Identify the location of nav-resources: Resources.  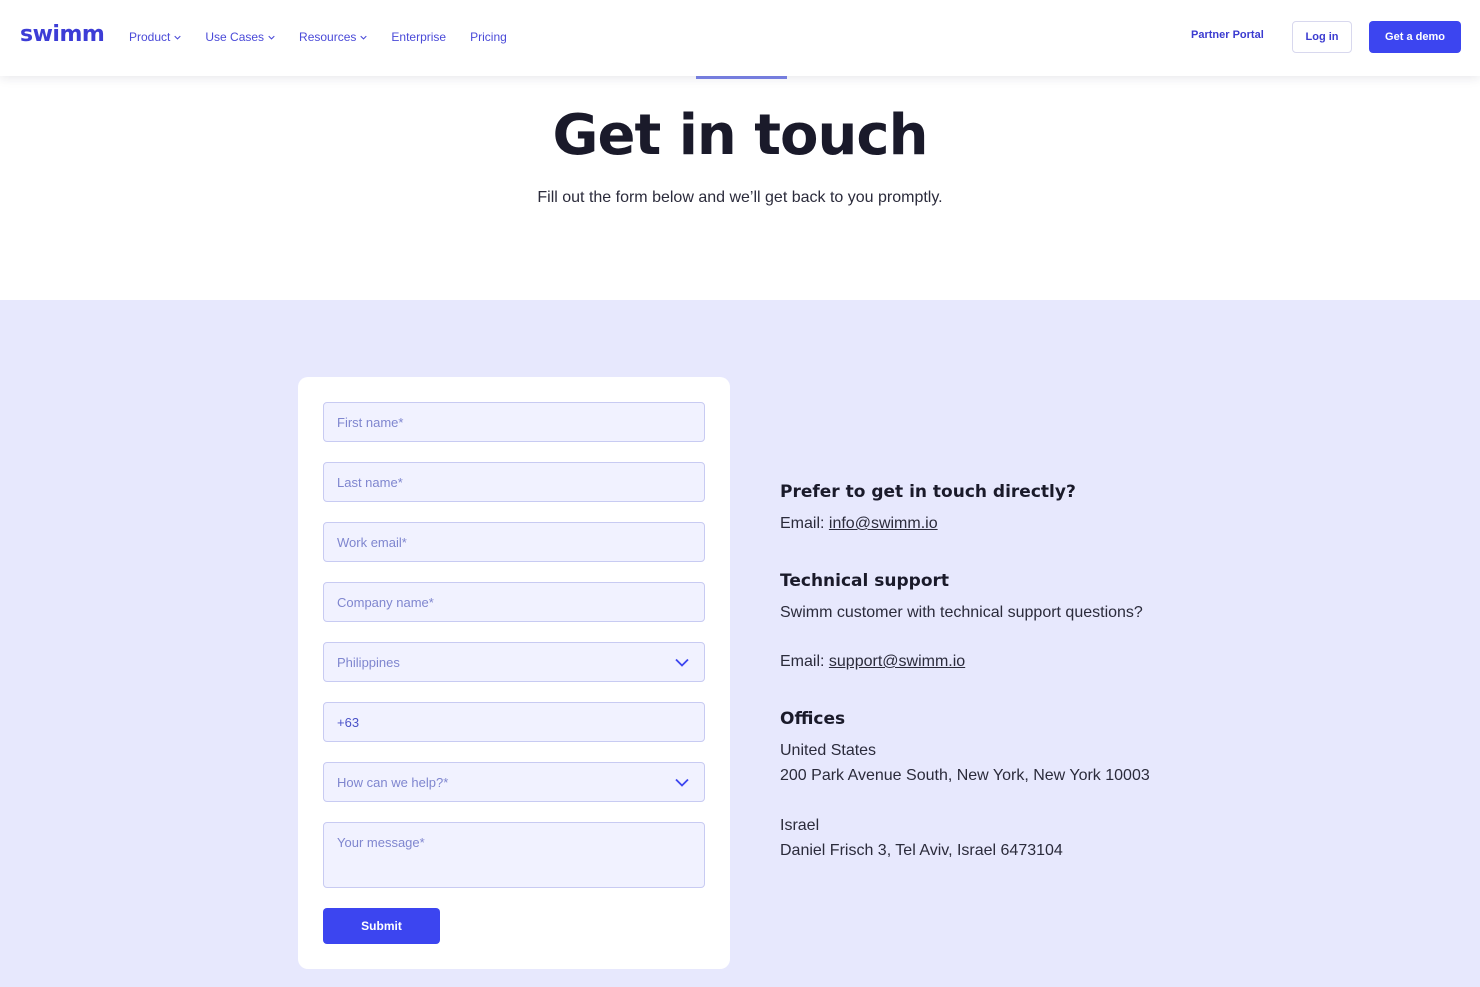
(333, 37).